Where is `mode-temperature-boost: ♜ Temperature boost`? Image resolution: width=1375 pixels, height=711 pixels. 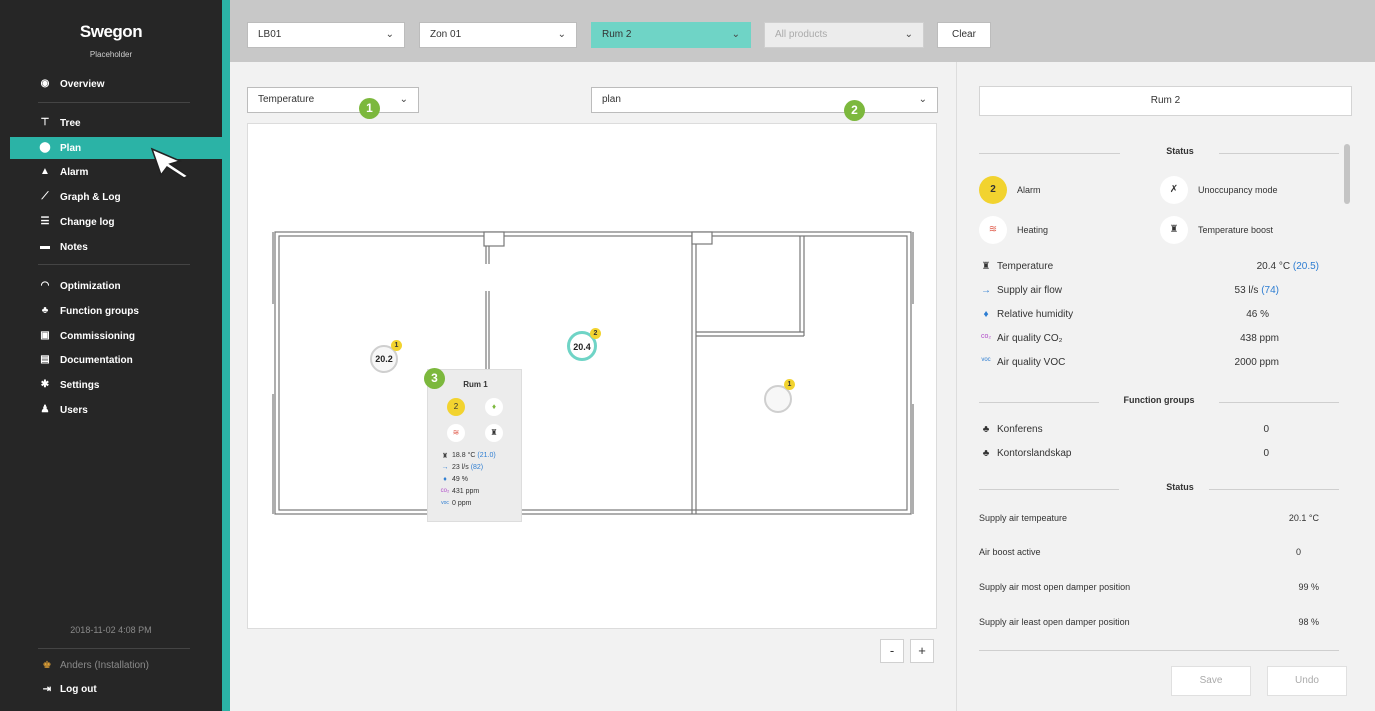
mode-temperature-boost: ♜ Temperature boost is located at coordinates (1216, 230).